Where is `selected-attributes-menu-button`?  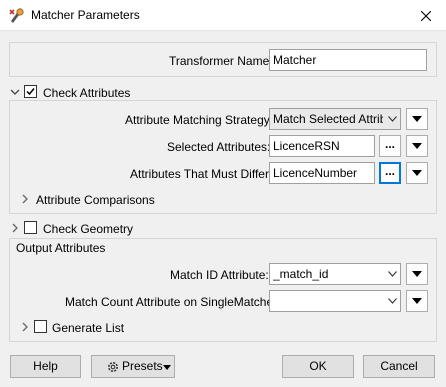
selected-attributes-menu-button is located at coordinates (417, 146).